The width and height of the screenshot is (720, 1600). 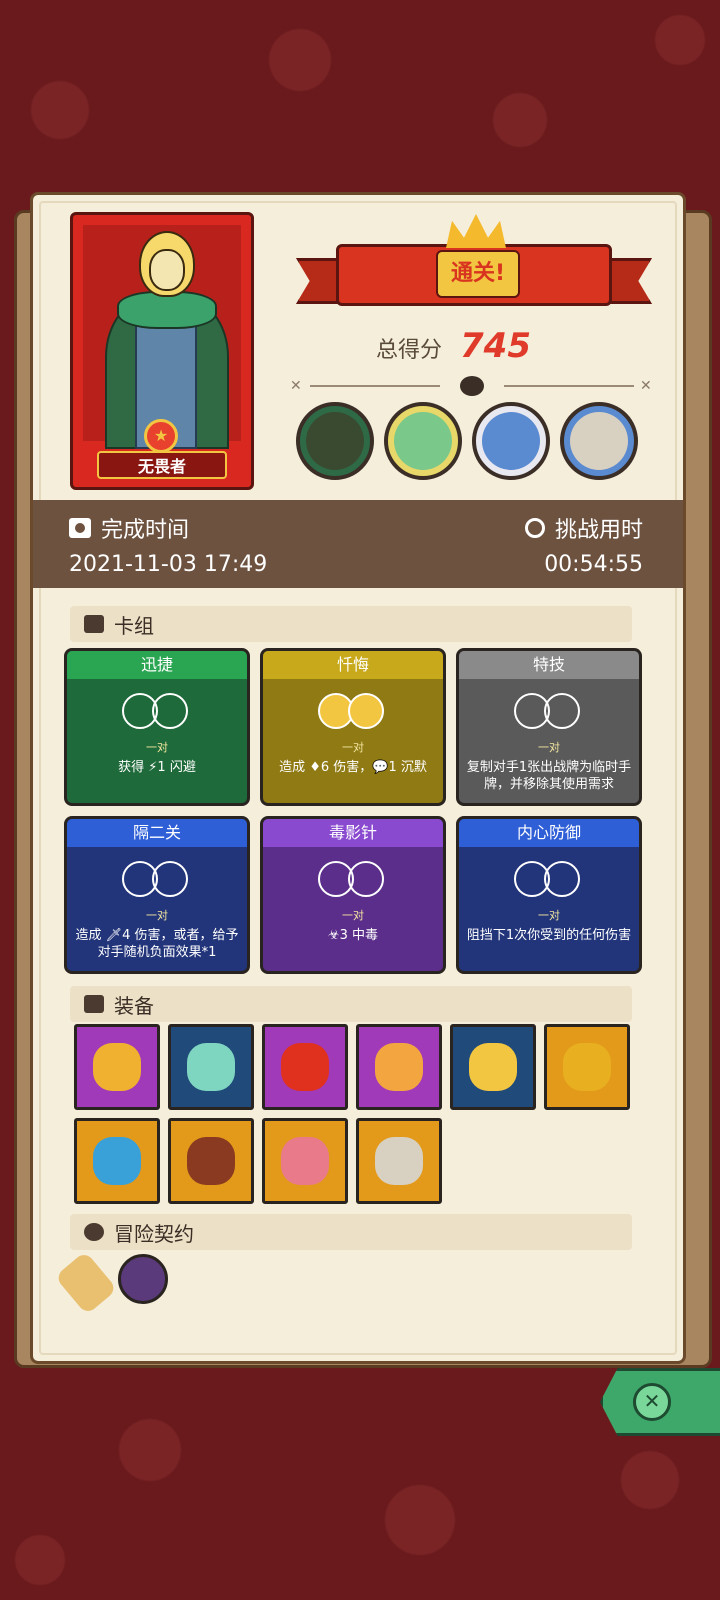 I want to click on hero-portrait, so click(x=162, y=337).